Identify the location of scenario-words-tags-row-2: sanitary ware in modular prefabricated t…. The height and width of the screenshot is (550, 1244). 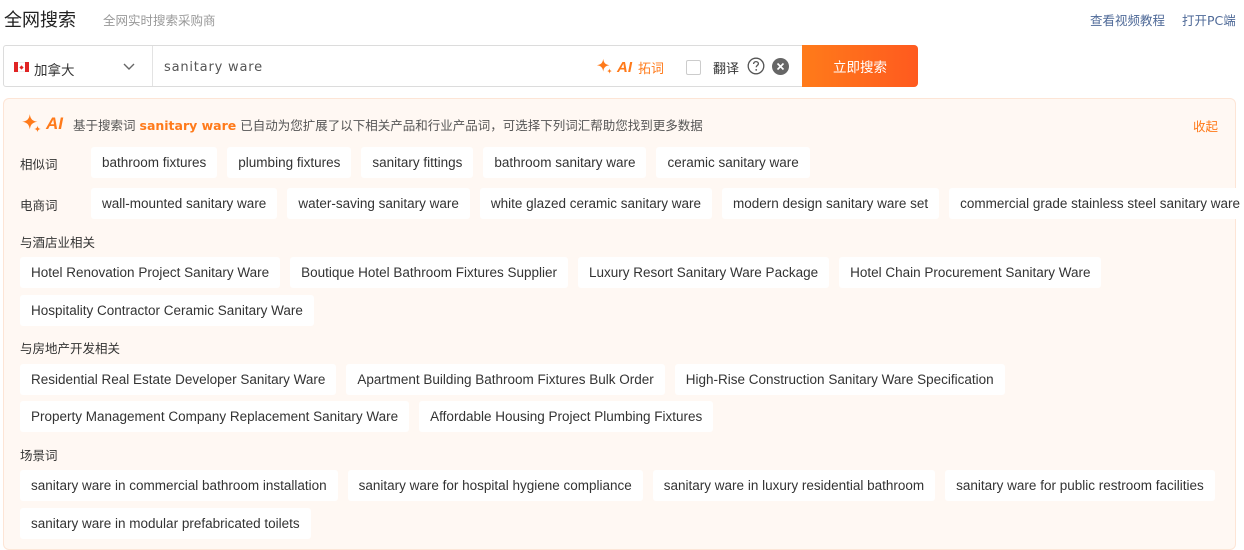
(165, 523).